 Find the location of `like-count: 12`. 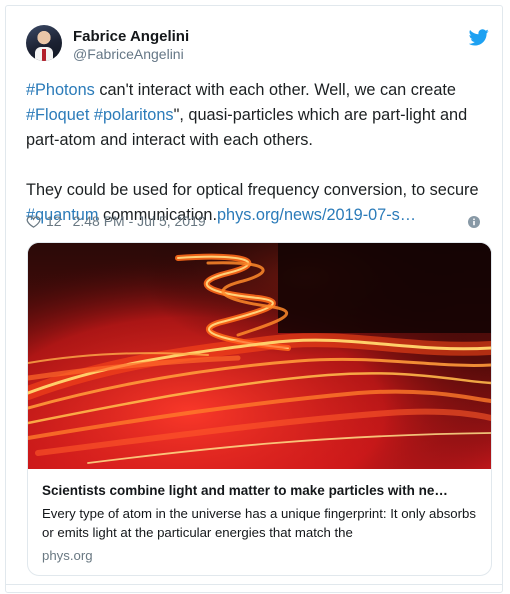

like-count: 12 is located at coordinates (54, 221).